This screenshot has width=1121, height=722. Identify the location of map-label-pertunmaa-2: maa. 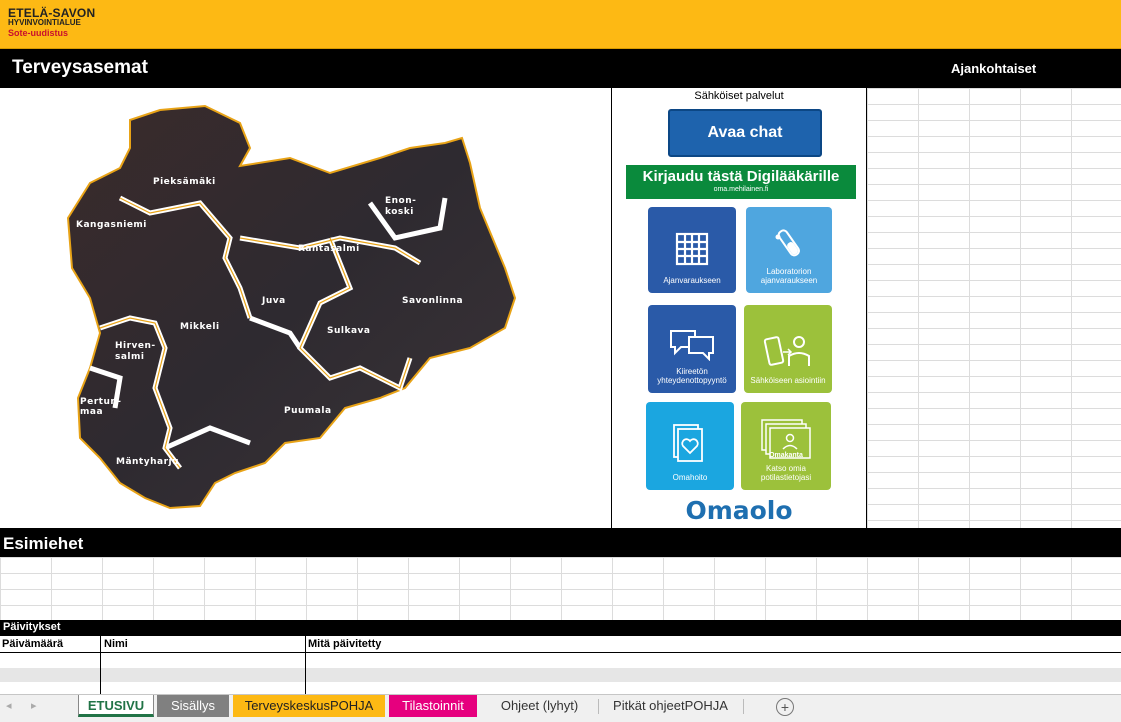
(91, 412).